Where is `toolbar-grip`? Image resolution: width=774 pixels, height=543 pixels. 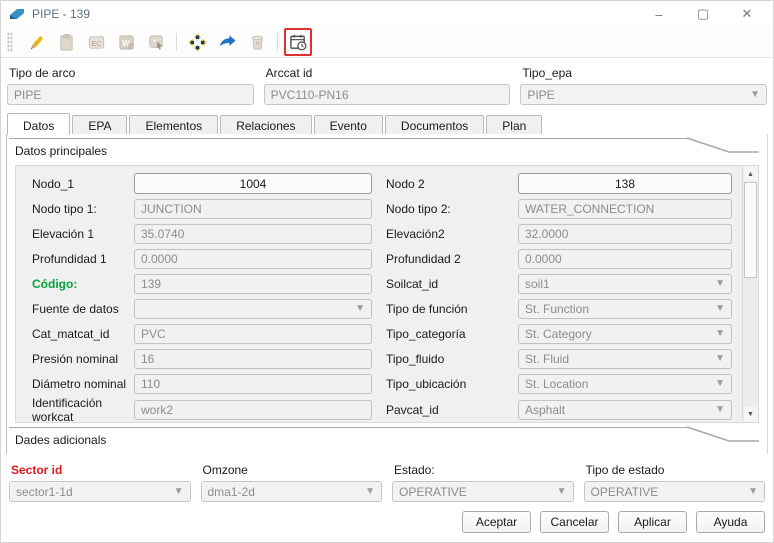 toolbar-grip is located at coordinates (10, 42).